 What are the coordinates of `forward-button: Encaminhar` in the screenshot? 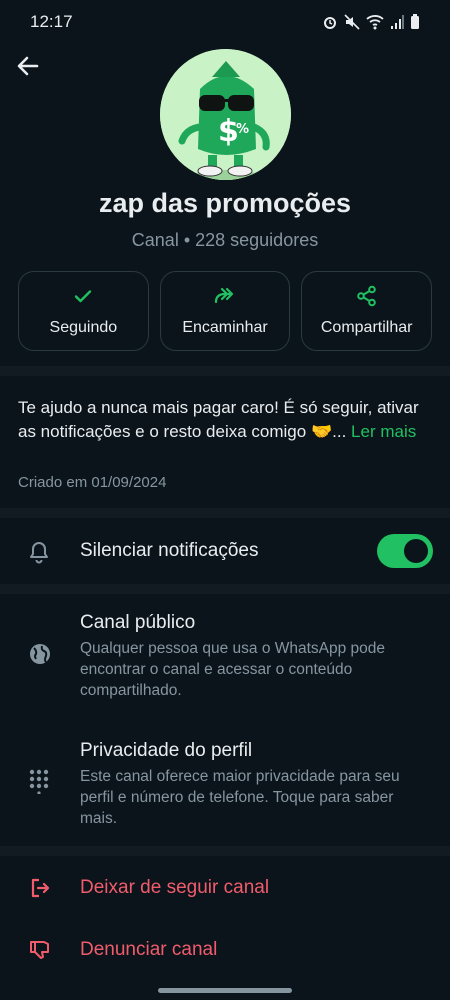 It's located at (225, 311).